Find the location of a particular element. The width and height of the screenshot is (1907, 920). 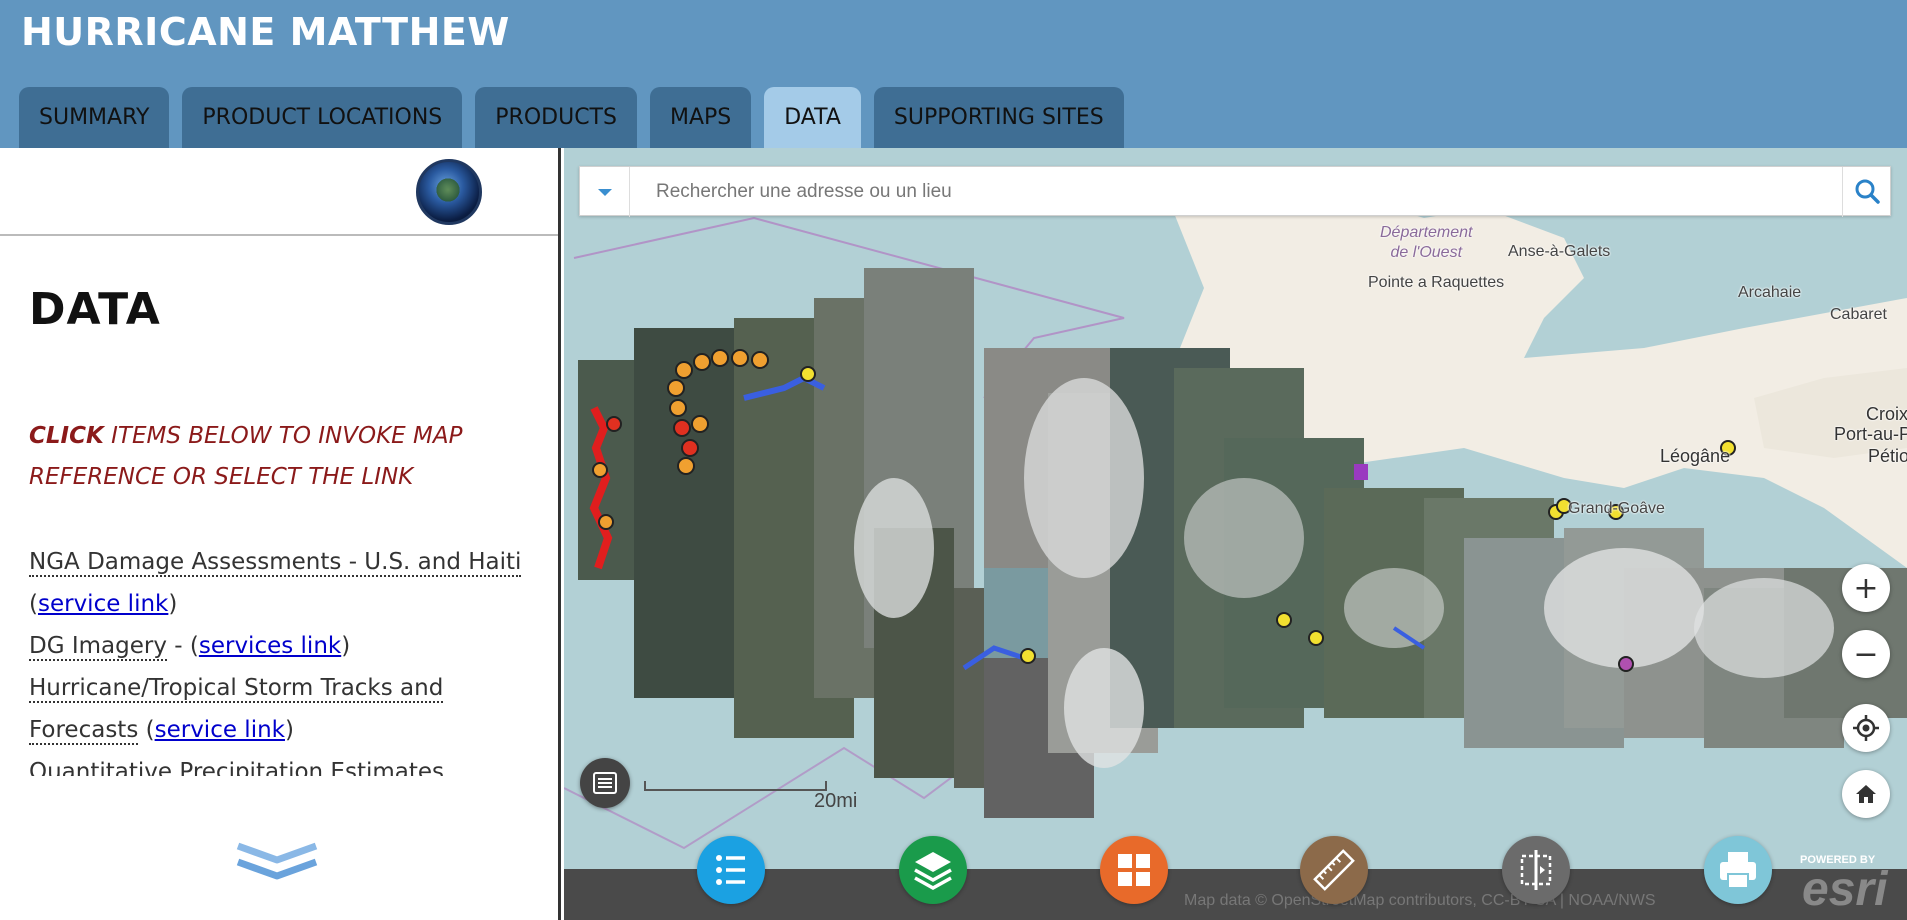

label-croix: Croix-d is located at coordinates (1886, 414).